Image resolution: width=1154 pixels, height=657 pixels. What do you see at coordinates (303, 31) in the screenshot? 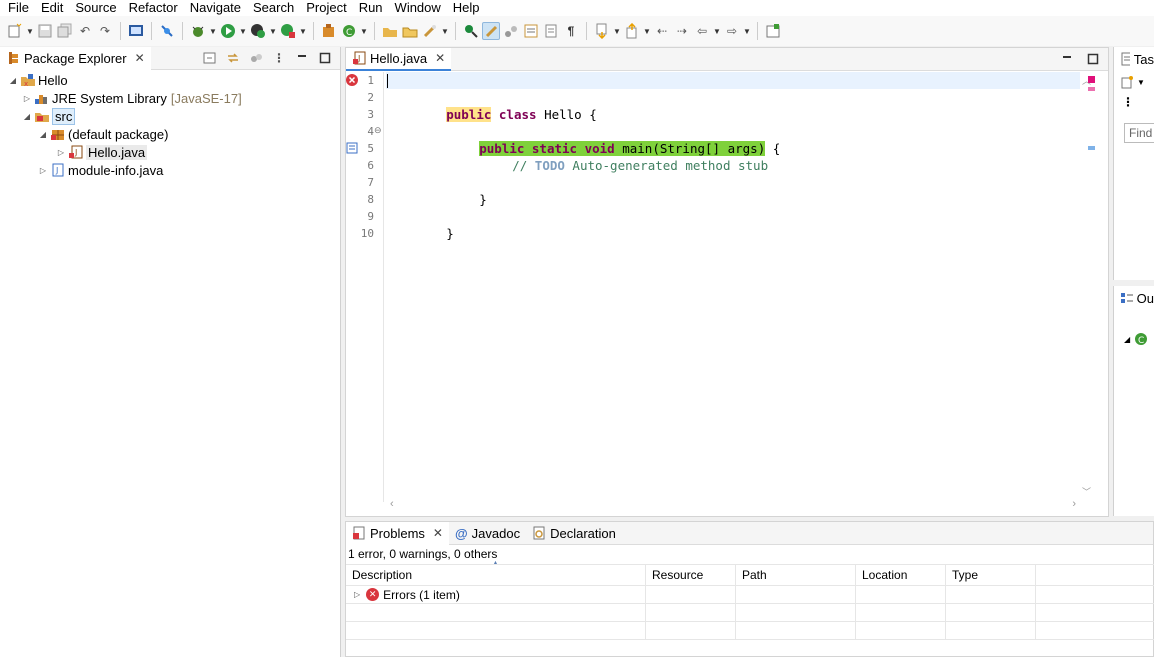
I see `external-tools-dropdown-icon: ▼` at bounding box center [303, 31].